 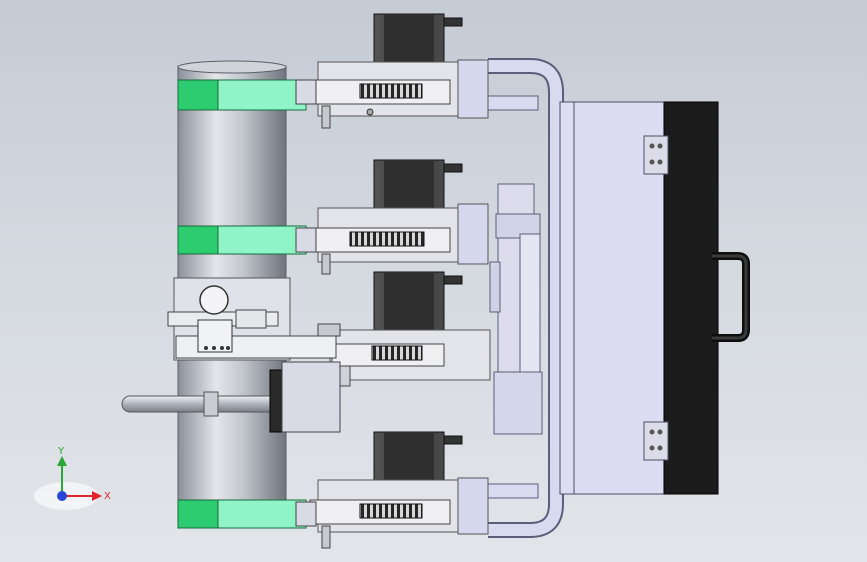 What do you see at coordinates (247, 240) in the screenshot?
I see `pipe-clamp-upper` at bounding box center [247, 240].